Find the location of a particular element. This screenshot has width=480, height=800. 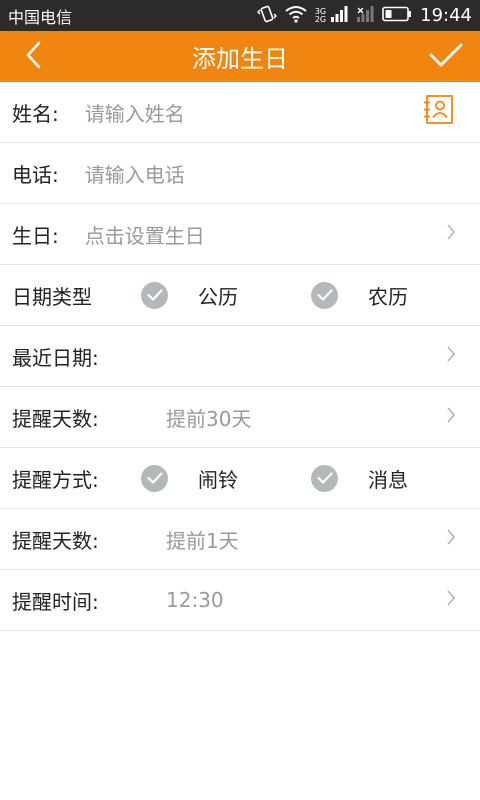

signal-icon is located at coordinates (339, 16).